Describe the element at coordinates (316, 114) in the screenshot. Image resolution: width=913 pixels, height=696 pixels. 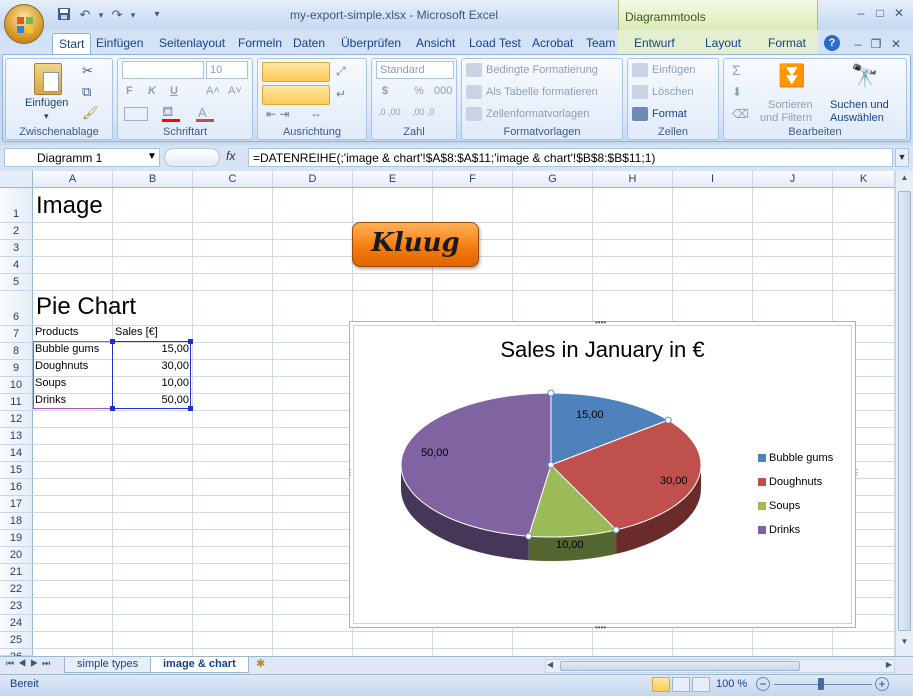
I see `merge-icon: ⇔` at that location.